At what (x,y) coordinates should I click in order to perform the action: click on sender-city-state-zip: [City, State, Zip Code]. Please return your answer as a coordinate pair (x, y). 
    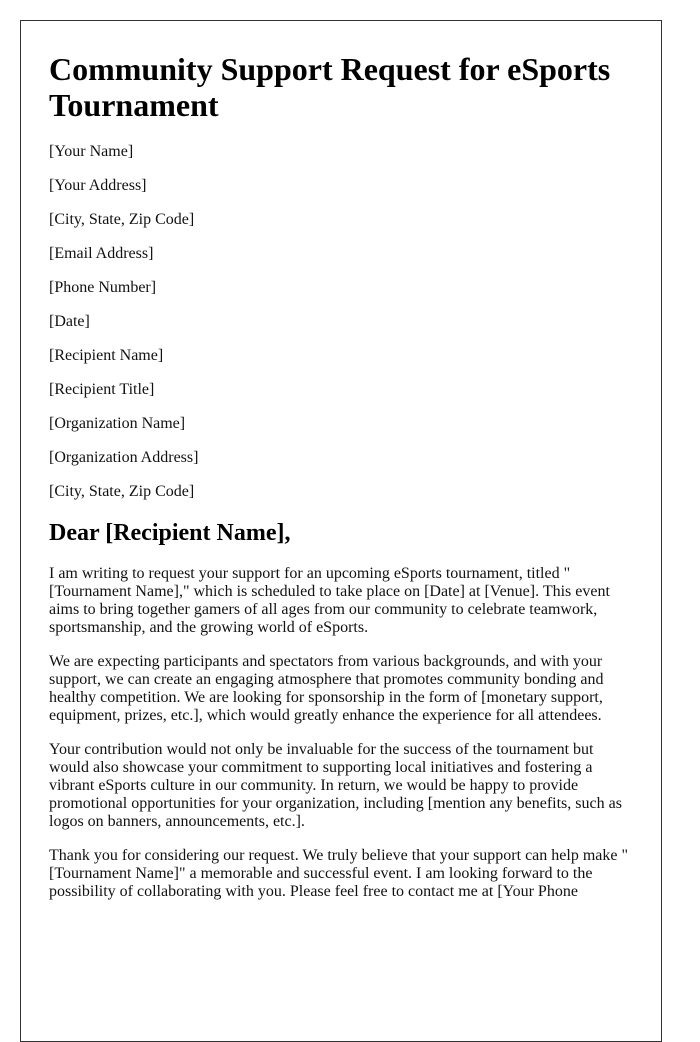
    Looking at the image, I should click on (122, 219).